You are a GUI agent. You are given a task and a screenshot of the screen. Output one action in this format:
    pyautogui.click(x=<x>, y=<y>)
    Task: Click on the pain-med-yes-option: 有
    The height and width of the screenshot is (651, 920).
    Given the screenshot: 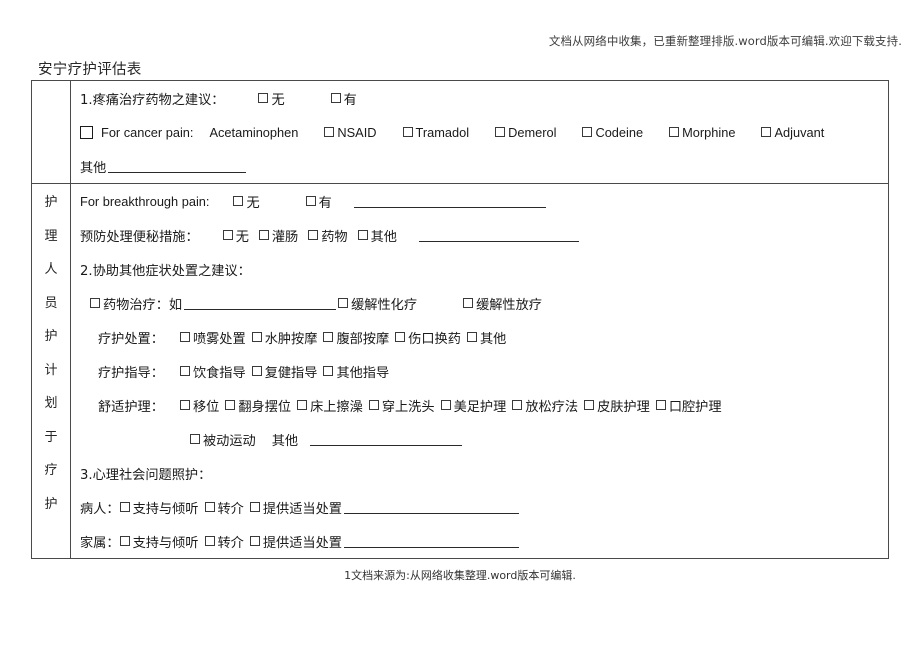 What is the action you would take?
    pyautogui.click(x=343, y=98)
    